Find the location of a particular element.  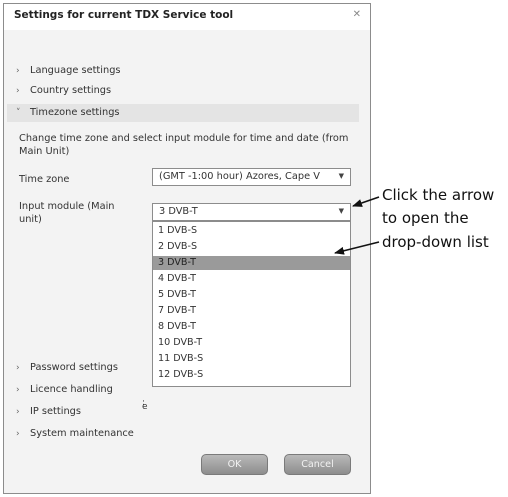

callout-click-arrow-line1: Click the arrow is located at coordinates (438, 195).